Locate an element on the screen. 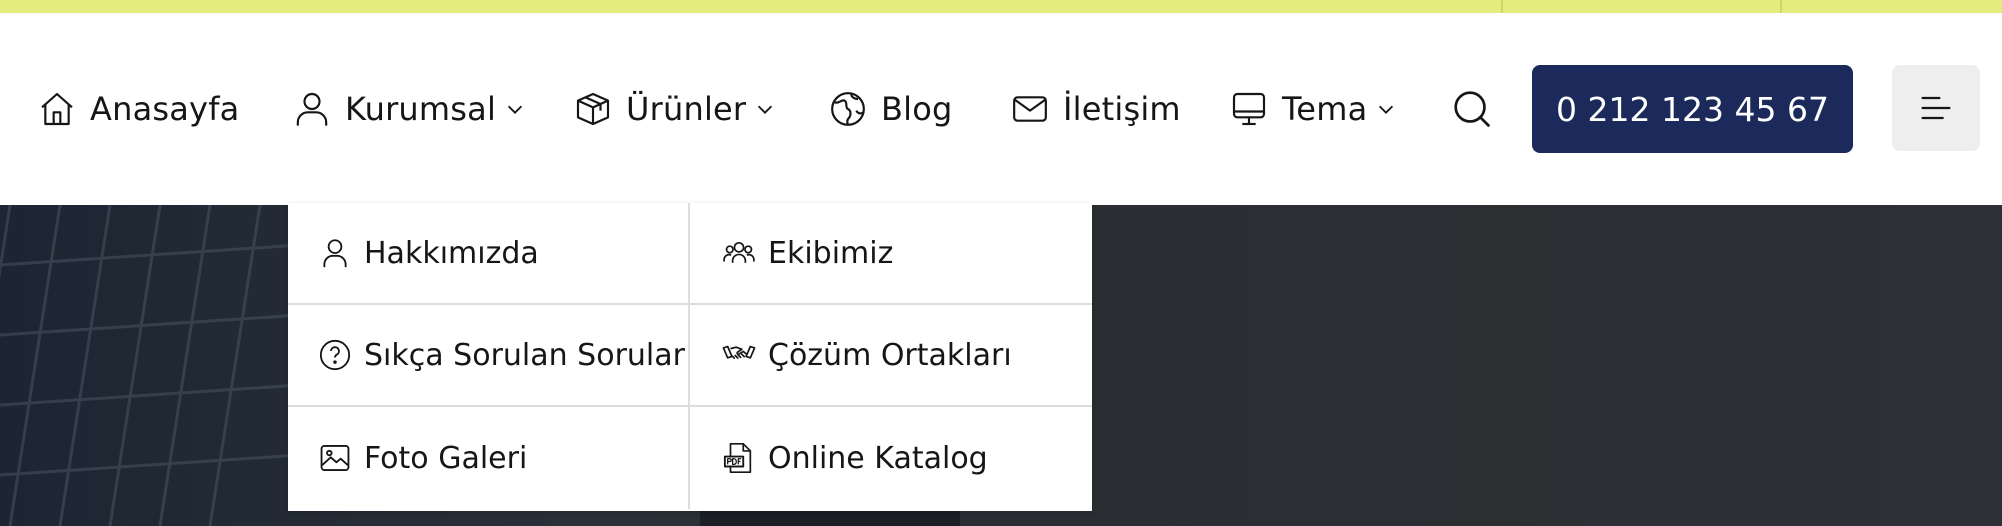 This screenshot has width=2002, height=526. search-button is located at coordinates (1472, 109).